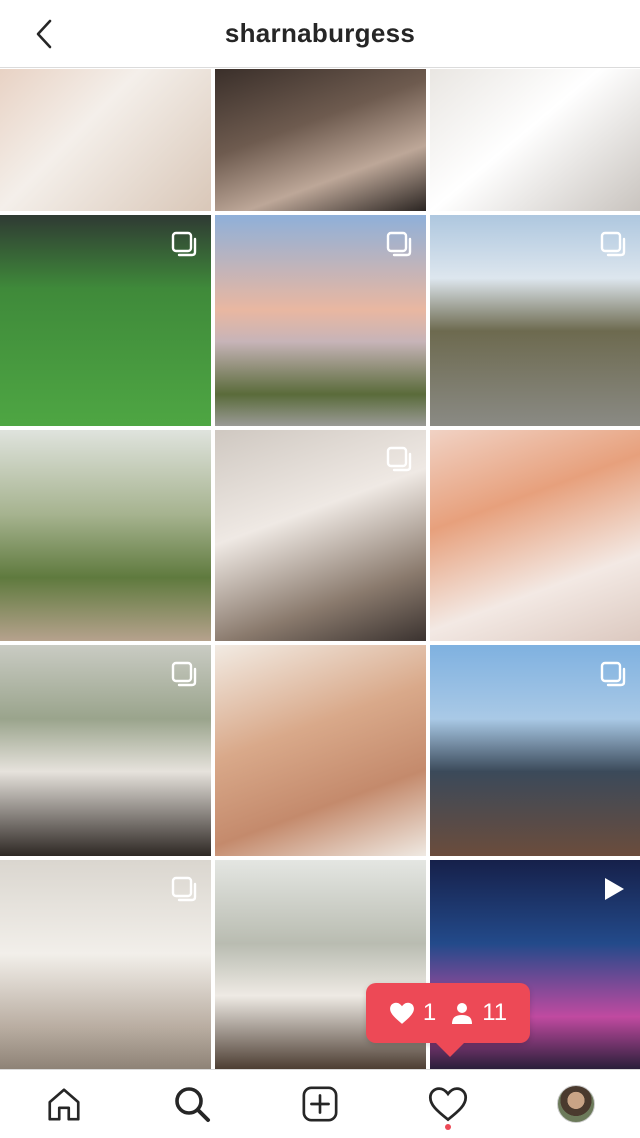  I want to click on bottom-tab-bar, so click(320, 1103).